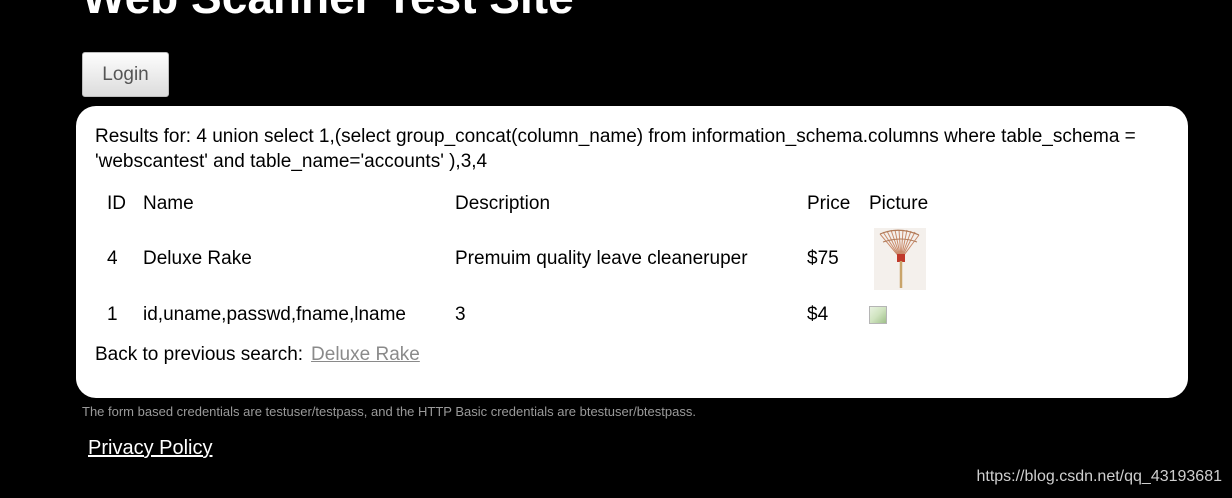 The image size is (1232, 498). I want to click on table-row: 1 id,uname,passwd,fname,lname 3 $4, so click(522, 315).